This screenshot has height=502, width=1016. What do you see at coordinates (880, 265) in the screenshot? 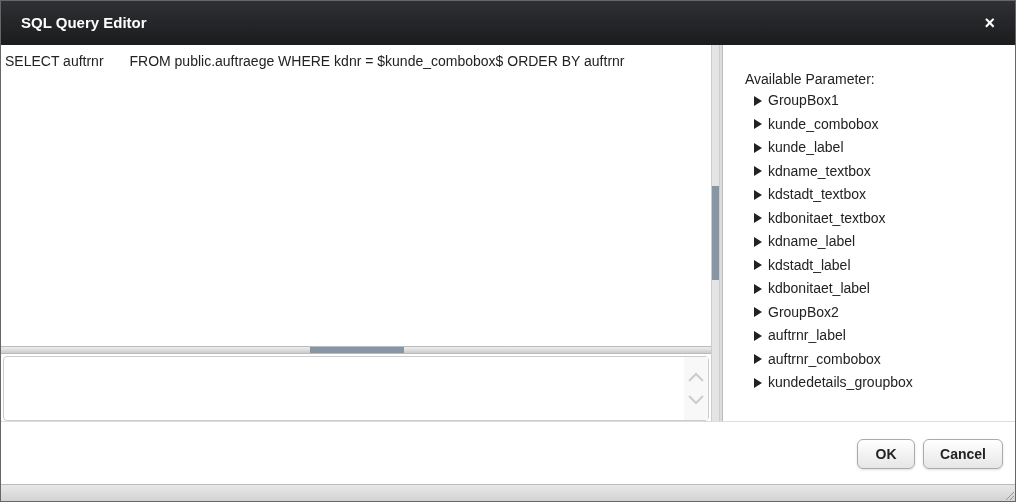
I see `tree-item: kdstadt_label` at bounding box center [880, 265].